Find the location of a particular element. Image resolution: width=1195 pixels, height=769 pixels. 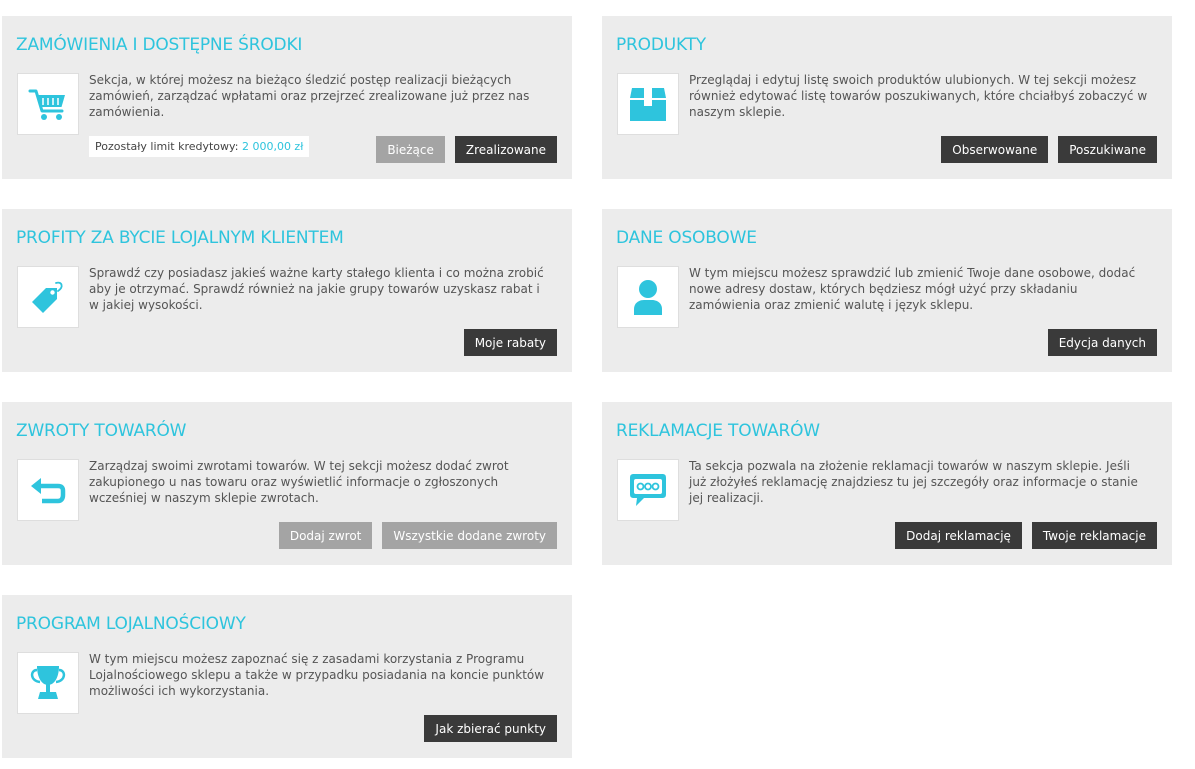

shopping-cart-icon is located at coordinates (48, 104).